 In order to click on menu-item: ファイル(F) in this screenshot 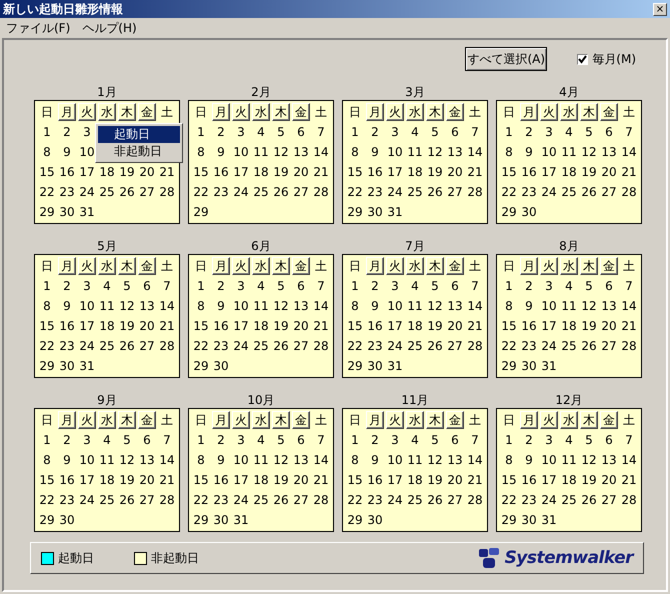, I will do `click(38, 28)`.